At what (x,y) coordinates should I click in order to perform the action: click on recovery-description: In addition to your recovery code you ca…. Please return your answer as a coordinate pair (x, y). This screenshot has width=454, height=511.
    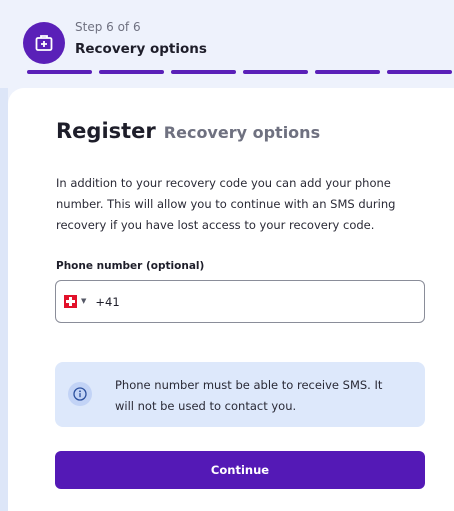
    Looking at the image, I should click on (226, 204).